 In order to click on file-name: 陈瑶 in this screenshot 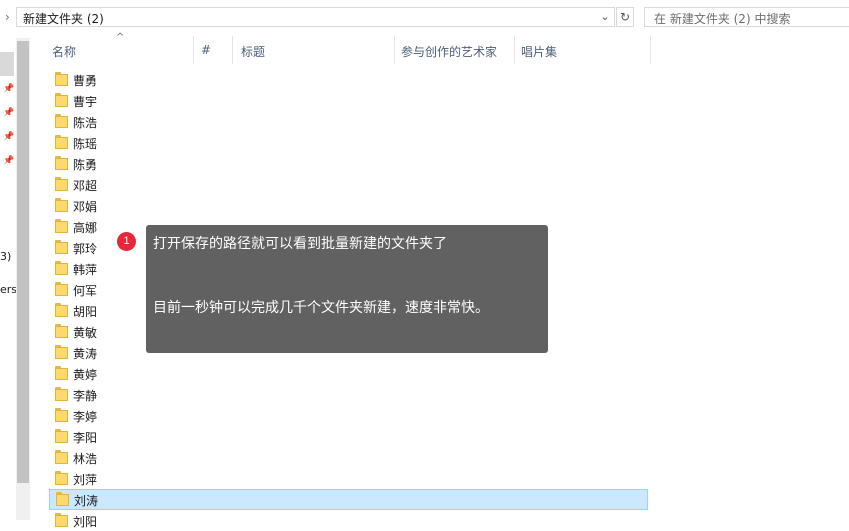, I will do `click(85, 144)`.